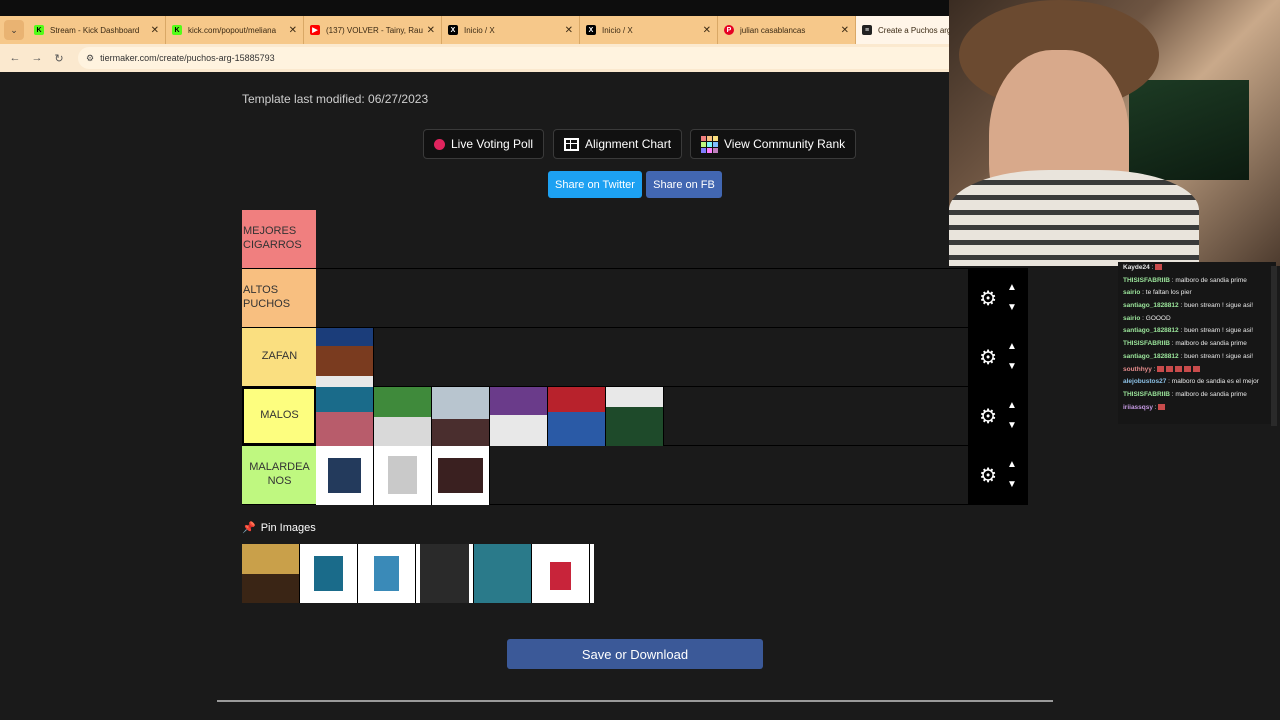 This screenshot has width=1280, height=720. Describe the element at coordinates (235, 30) in the screenshot. I see `tab-kick-popout: K kick.com/popout/meliana ✕` at that location.